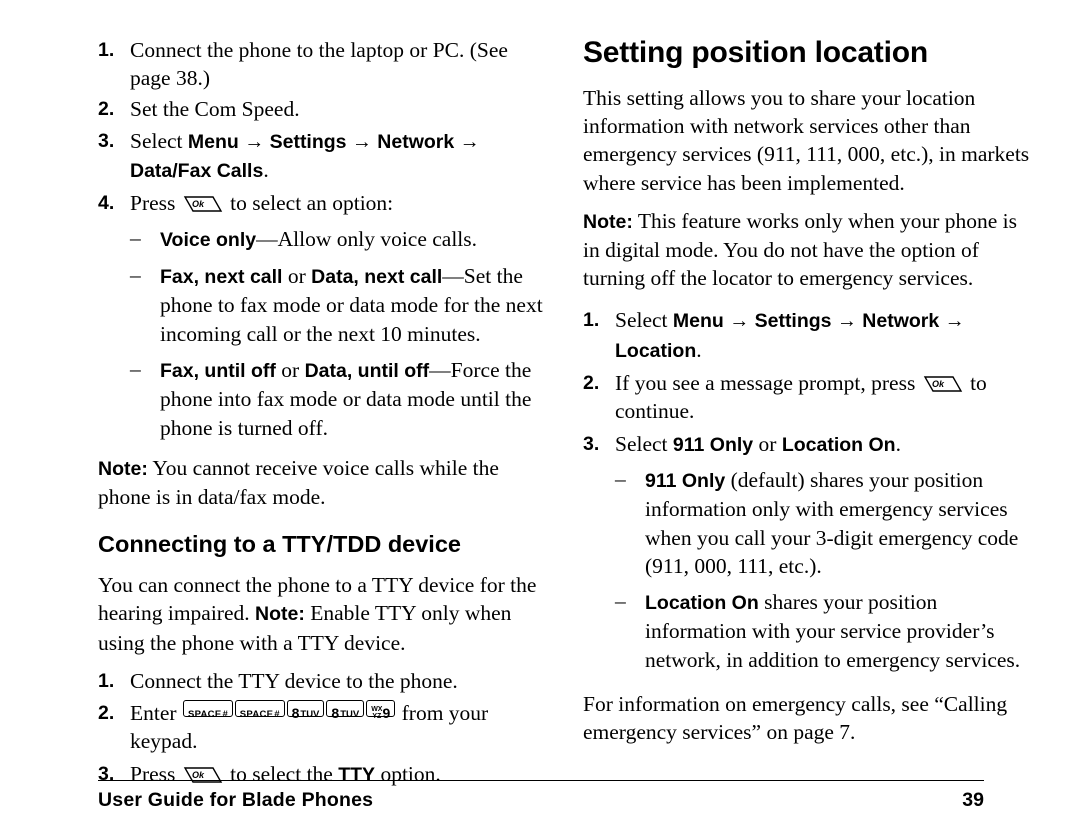 Image resolution: width=1080 pixels, height=839 pixels. Describe the element at coordinates (656, 350) in the screenshot. I see `menu-path-location: Location` at that location.